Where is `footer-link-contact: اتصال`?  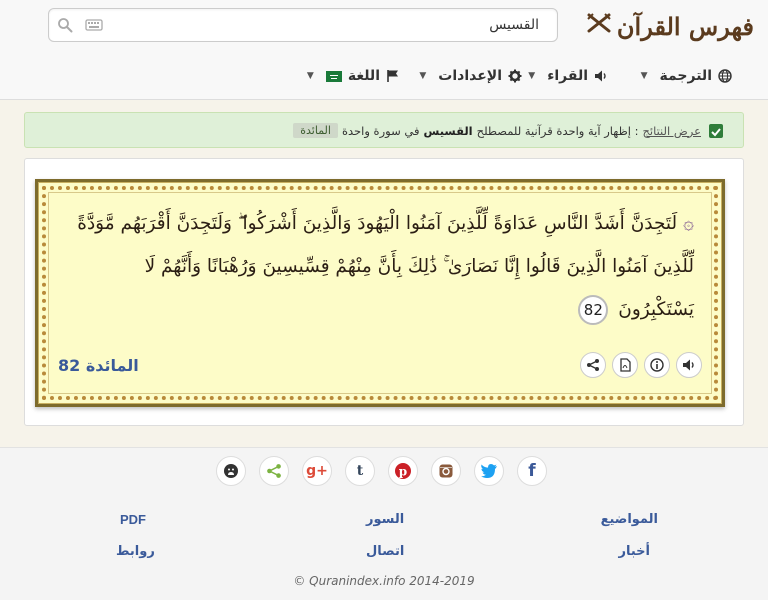
footer-link-contact: اتصال is located at coordinates (385, 551).